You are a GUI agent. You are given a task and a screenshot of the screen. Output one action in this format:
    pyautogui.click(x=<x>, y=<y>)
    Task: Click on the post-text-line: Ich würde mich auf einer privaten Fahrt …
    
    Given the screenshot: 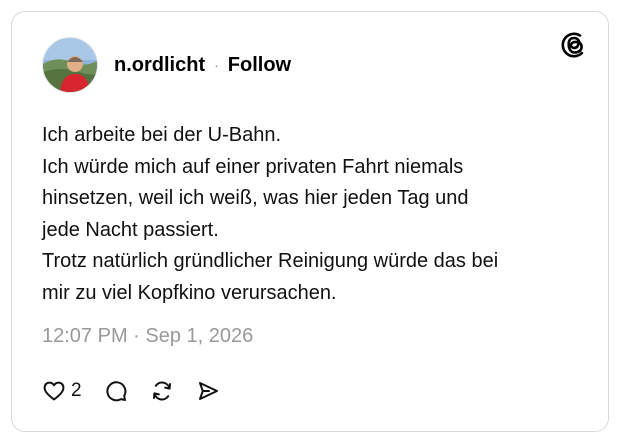 What is the action you would take?
    pyautogui.click(x=253, y=166)
    